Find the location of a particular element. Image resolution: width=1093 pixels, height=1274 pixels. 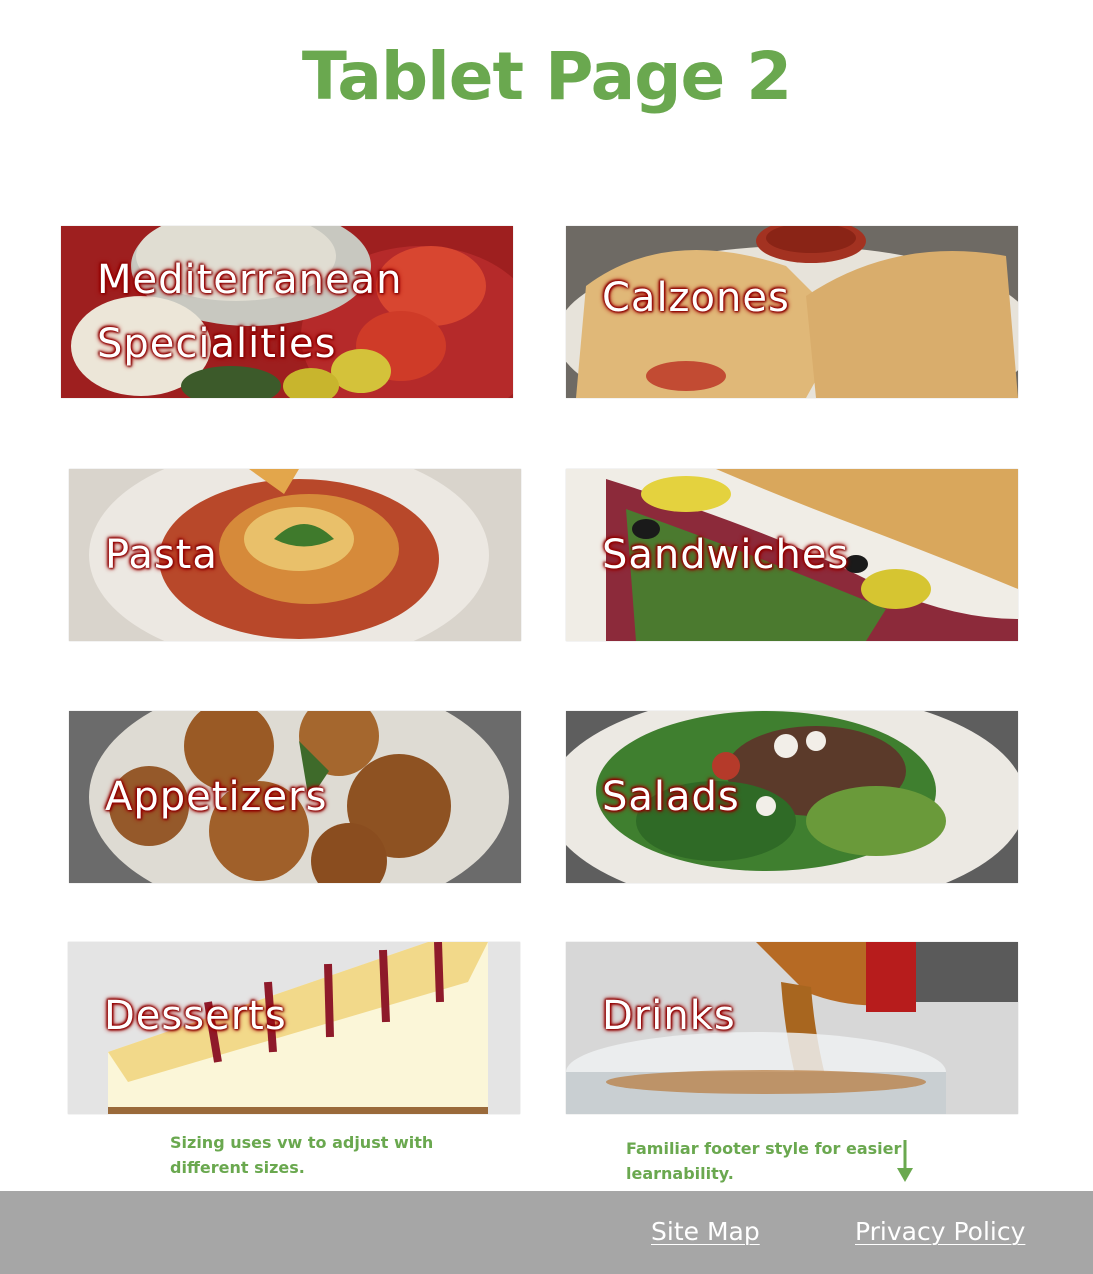

menu-tile-sandwiches: Sandwiches is located at coordinates (792, 555).